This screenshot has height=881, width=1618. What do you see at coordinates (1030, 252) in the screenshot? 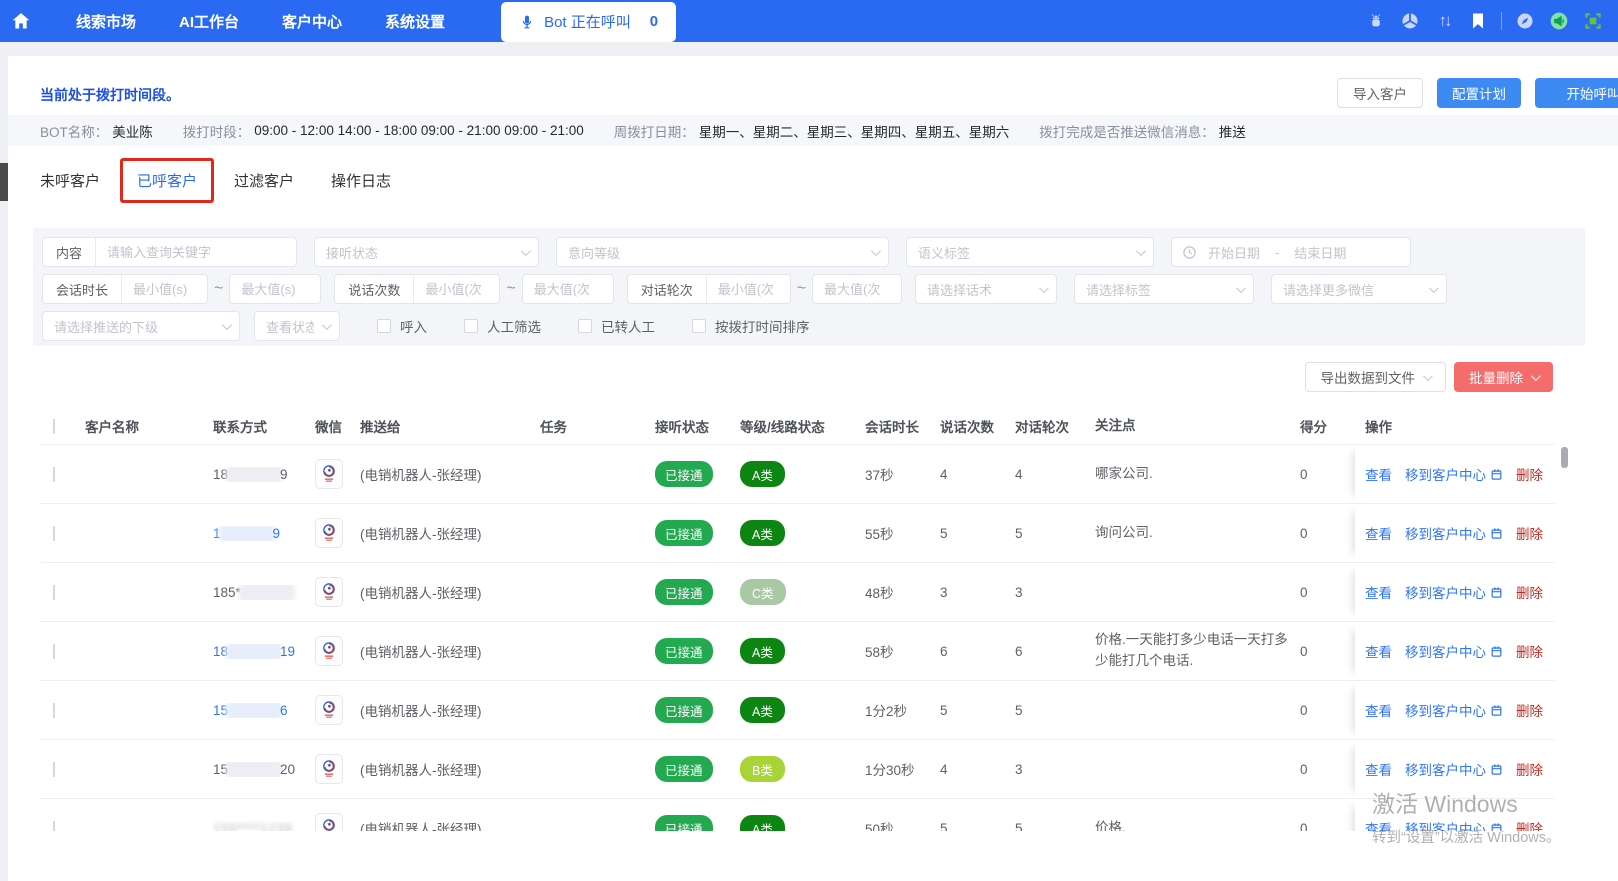
I see `semantic-tag-select: 语义标签` at bounding box center [1030, 252].